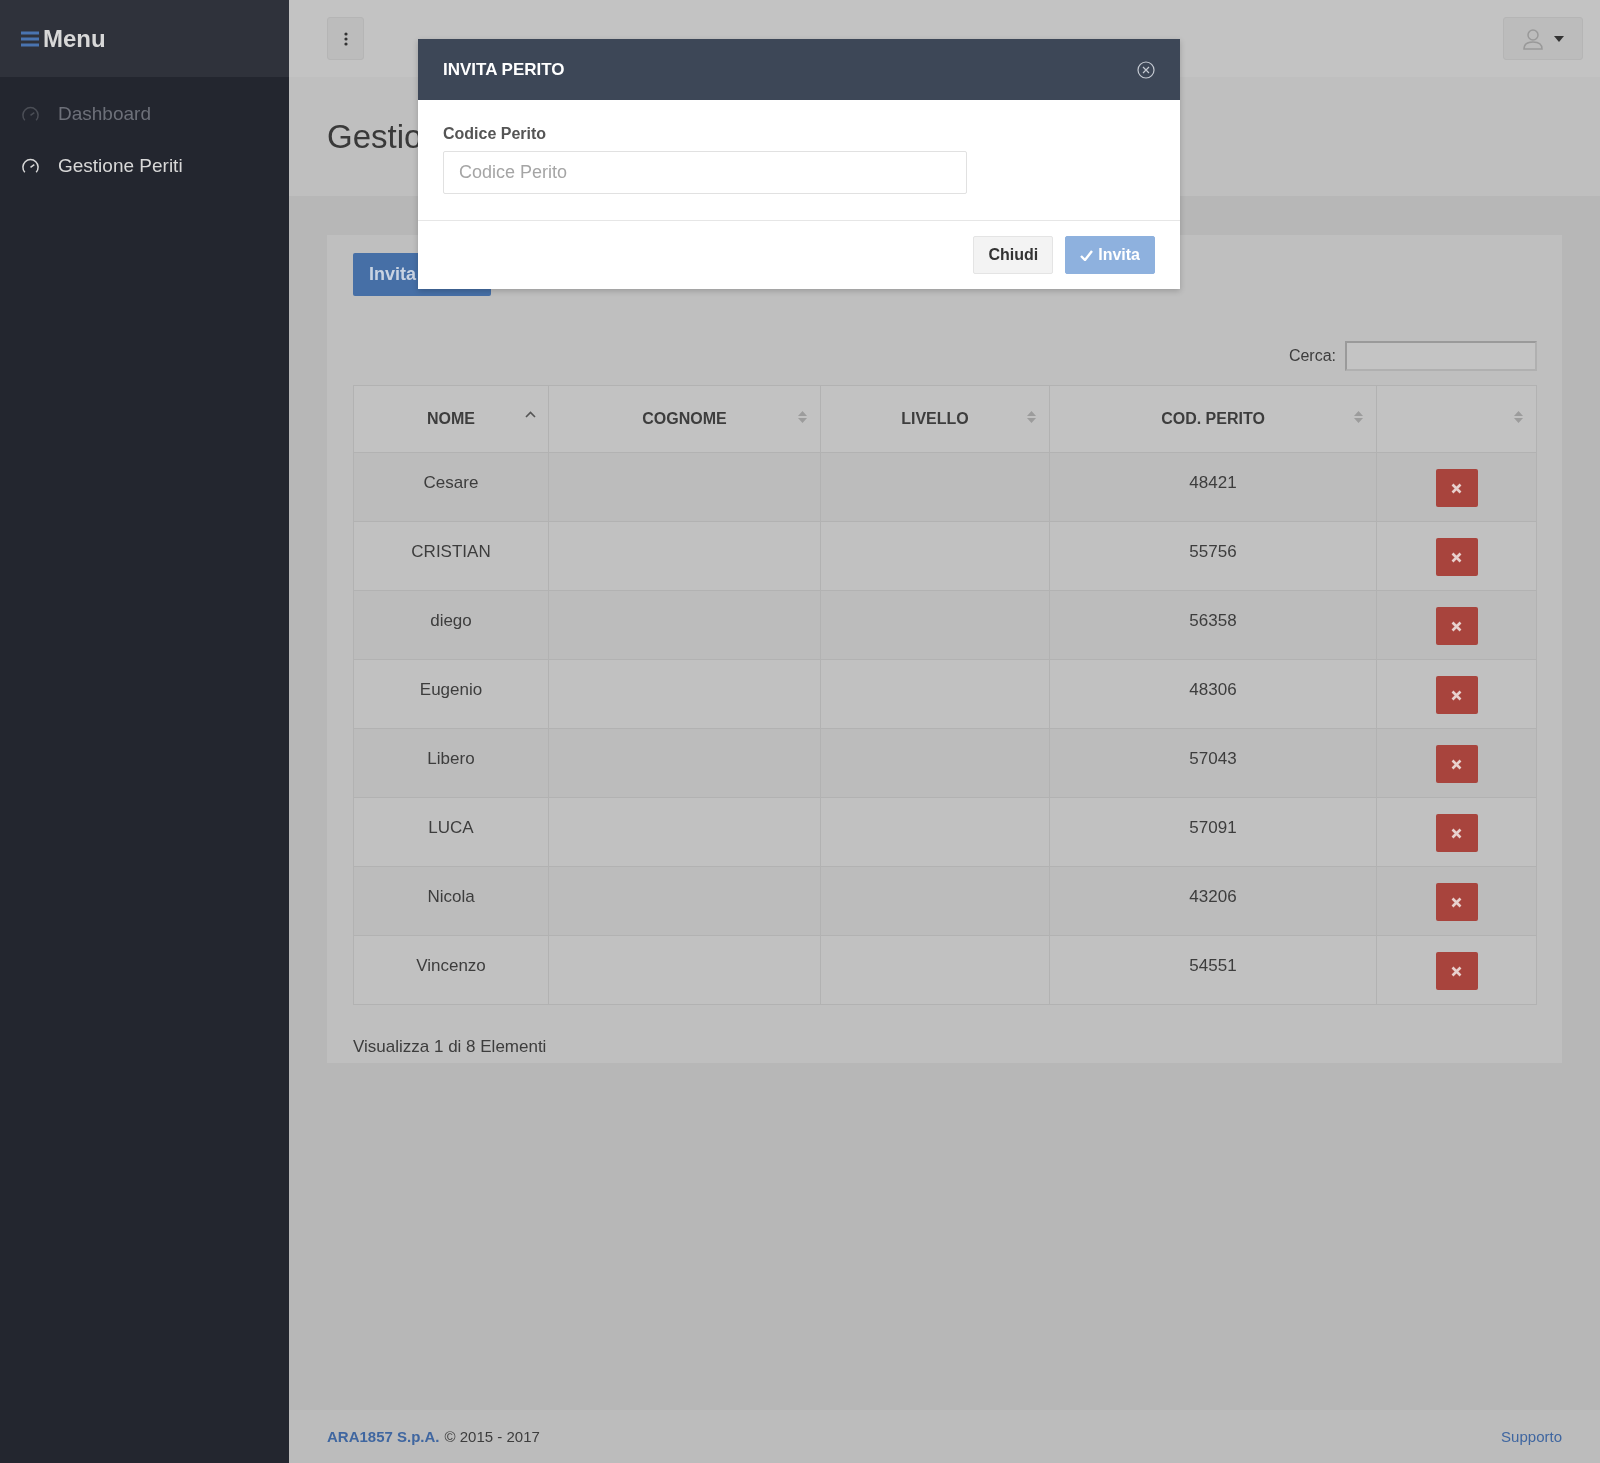 This screenshot has width=1600, height=1463. I want to click on search-field, so click(1441, 356).